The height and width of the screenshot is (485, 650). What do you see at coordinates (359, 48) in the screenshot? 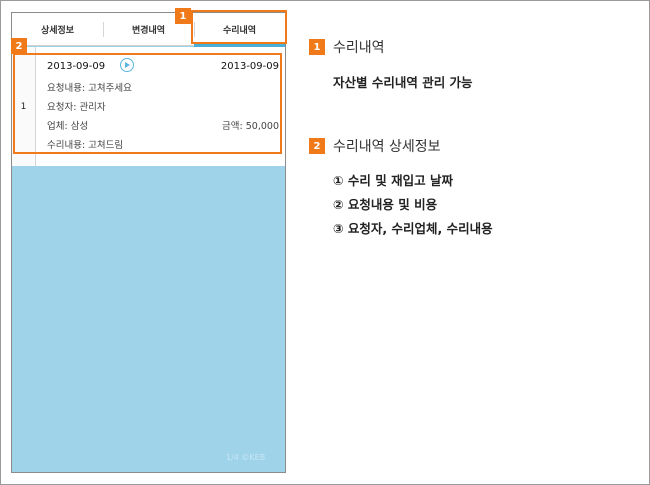
I see `section1-title: 수리내역` at bounding box center [359, 48].